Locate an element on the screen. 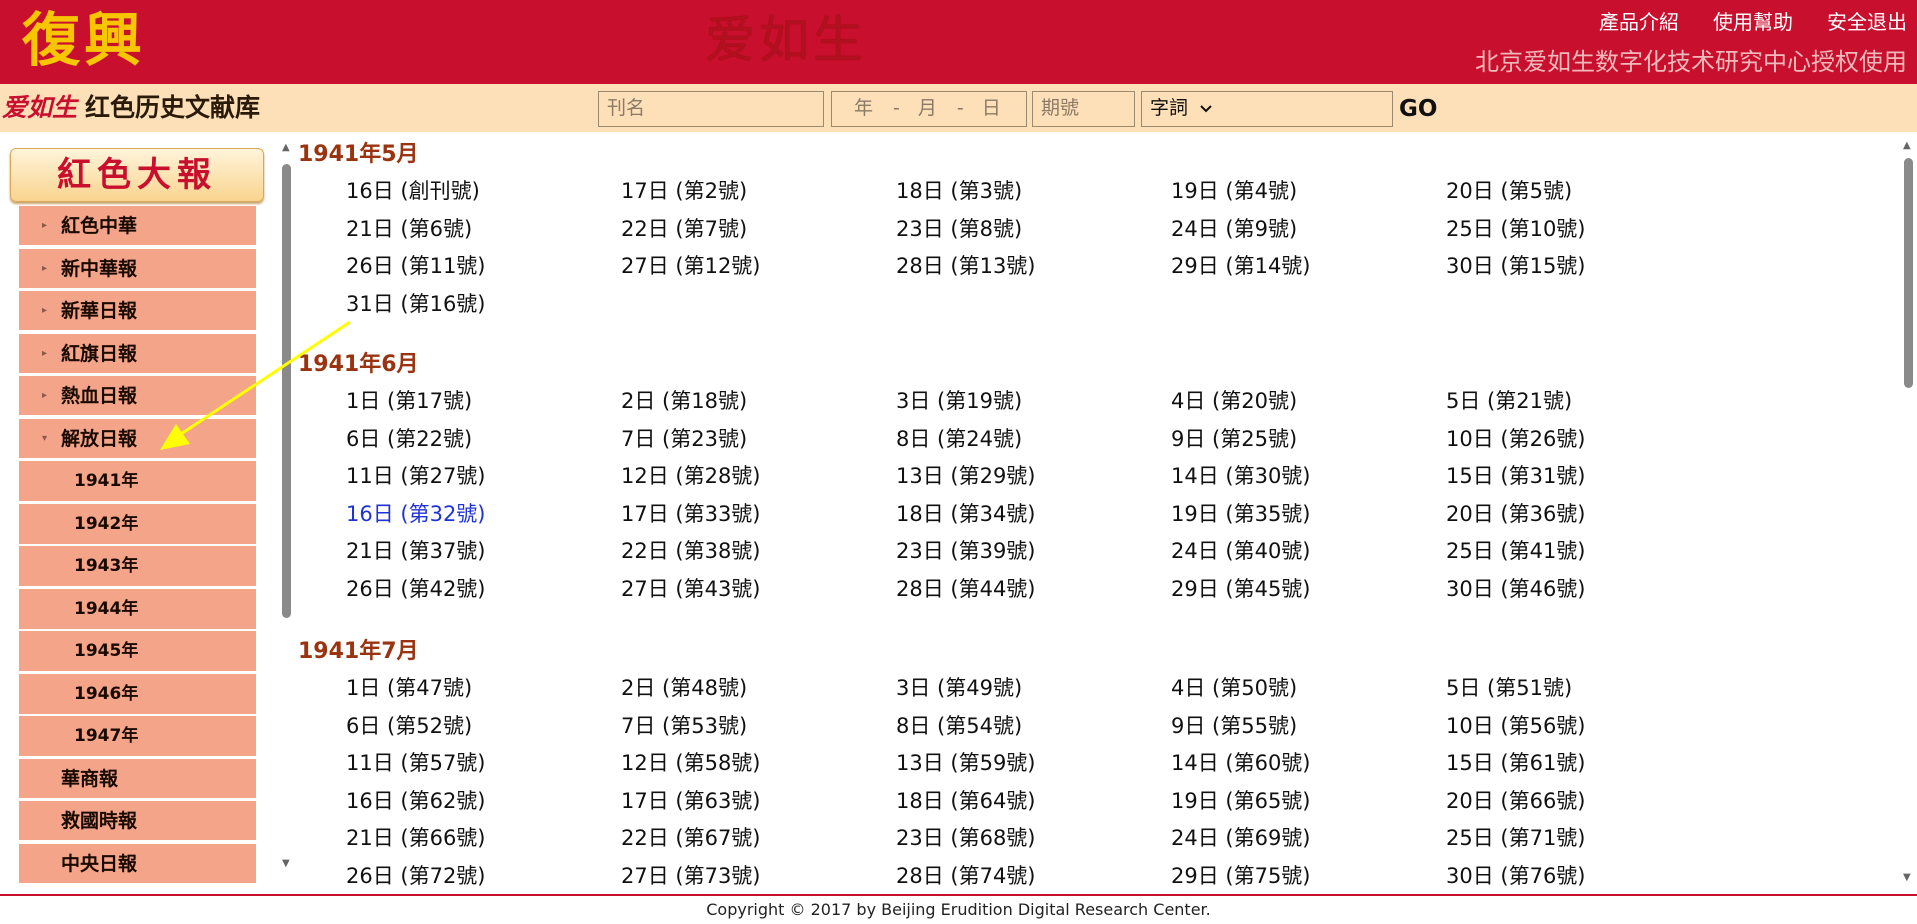 This screenshot has width=1917, height=924. issue-link: 20日 (第36號) is located at coordinates (1516, 514).